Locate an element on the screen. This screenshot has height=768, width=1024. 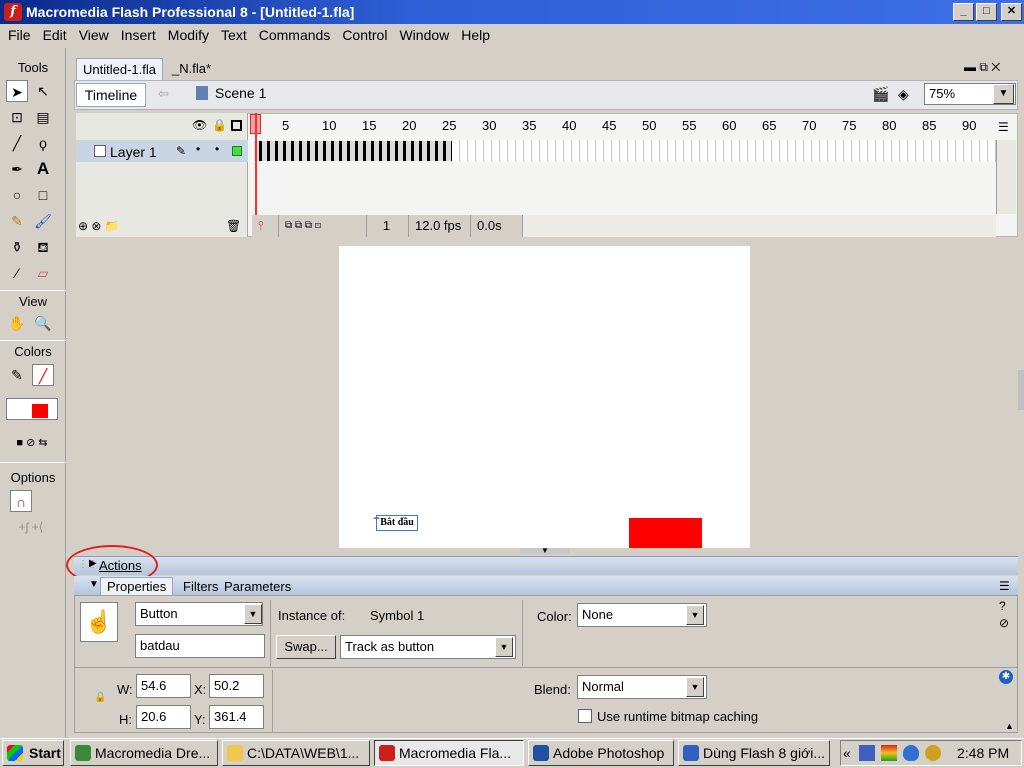
width-field: 54.6 is located at coordinates (163, 686).